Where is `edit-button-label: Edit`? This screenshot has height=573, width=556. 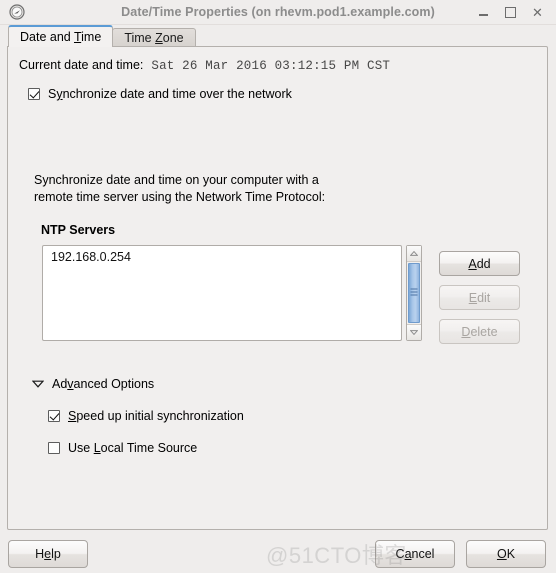 edit-button-label: Edit is located at coordinates (479, 297).